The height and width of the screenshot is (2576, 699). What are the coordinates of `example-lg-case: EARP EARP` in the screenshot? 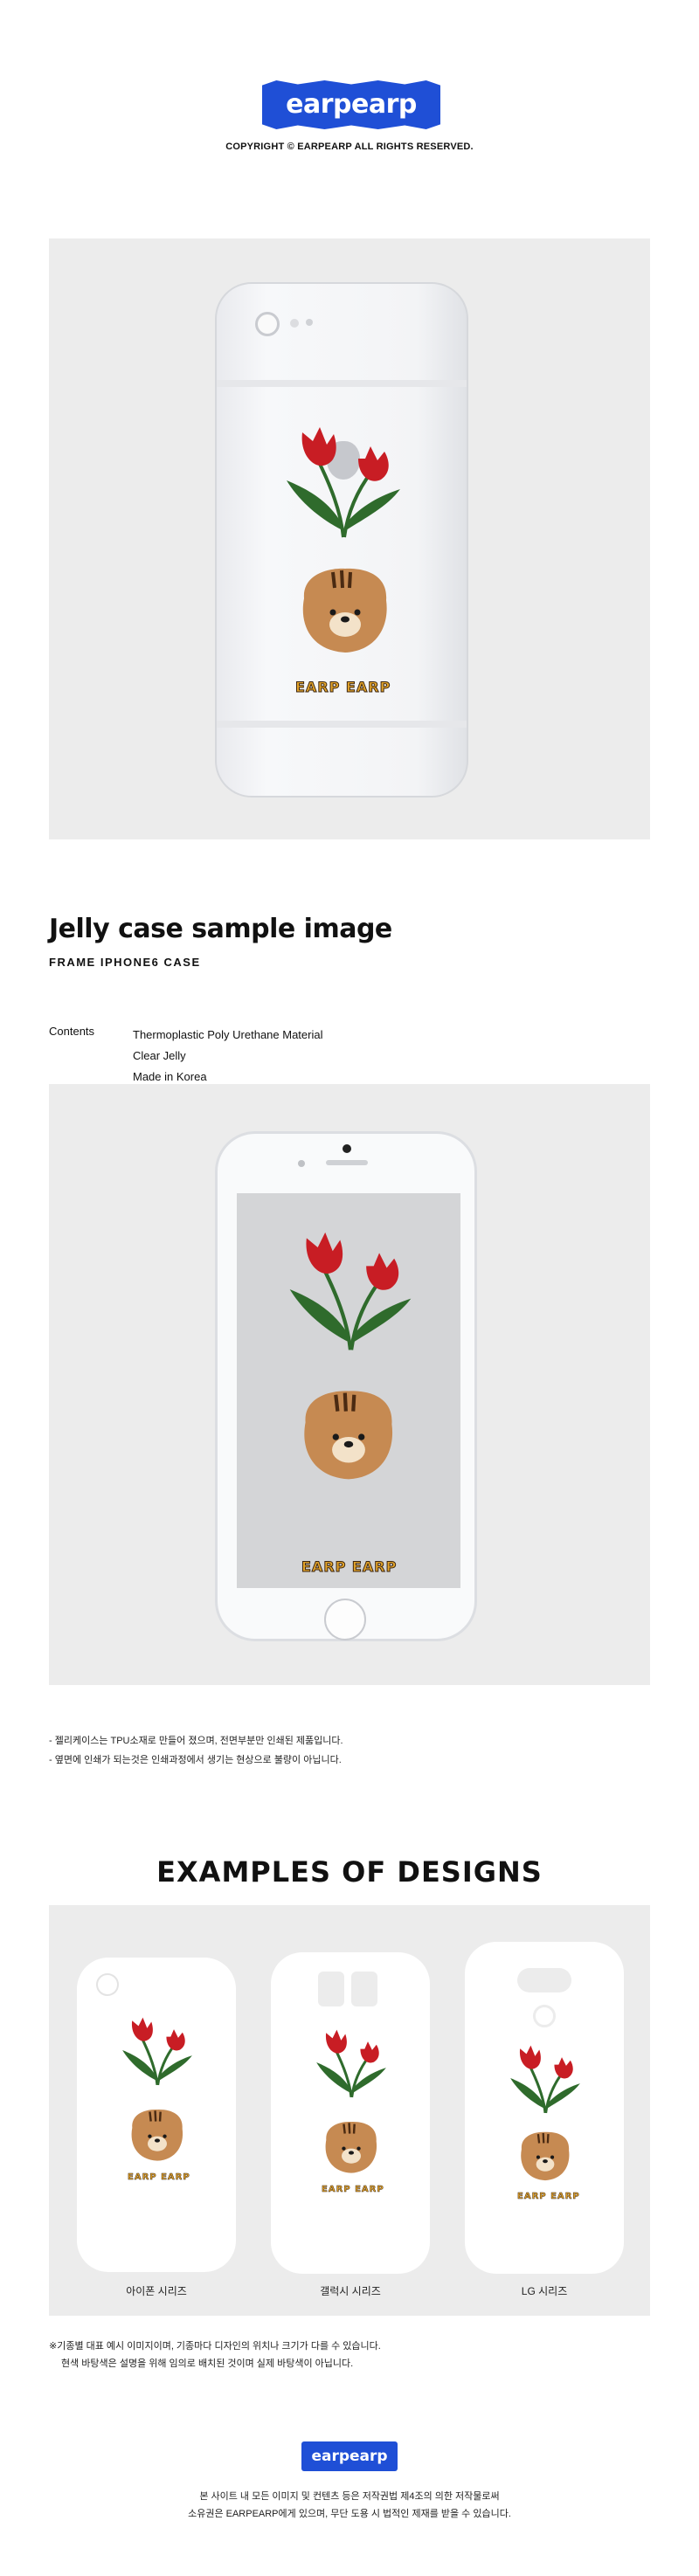 It's located at (545, 2108).